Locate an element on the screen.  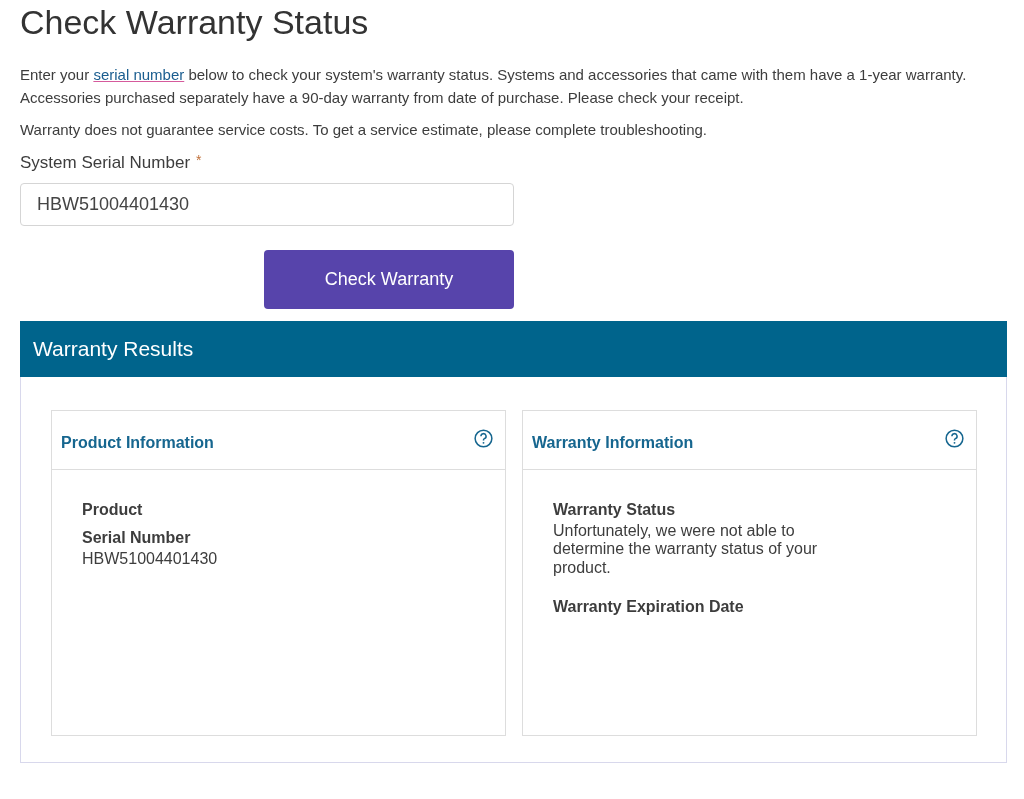
note-text: Warranty does not guarantee service costs. To get a service estimate, please complete troubleshooting. is located at coordinates (364, 130).